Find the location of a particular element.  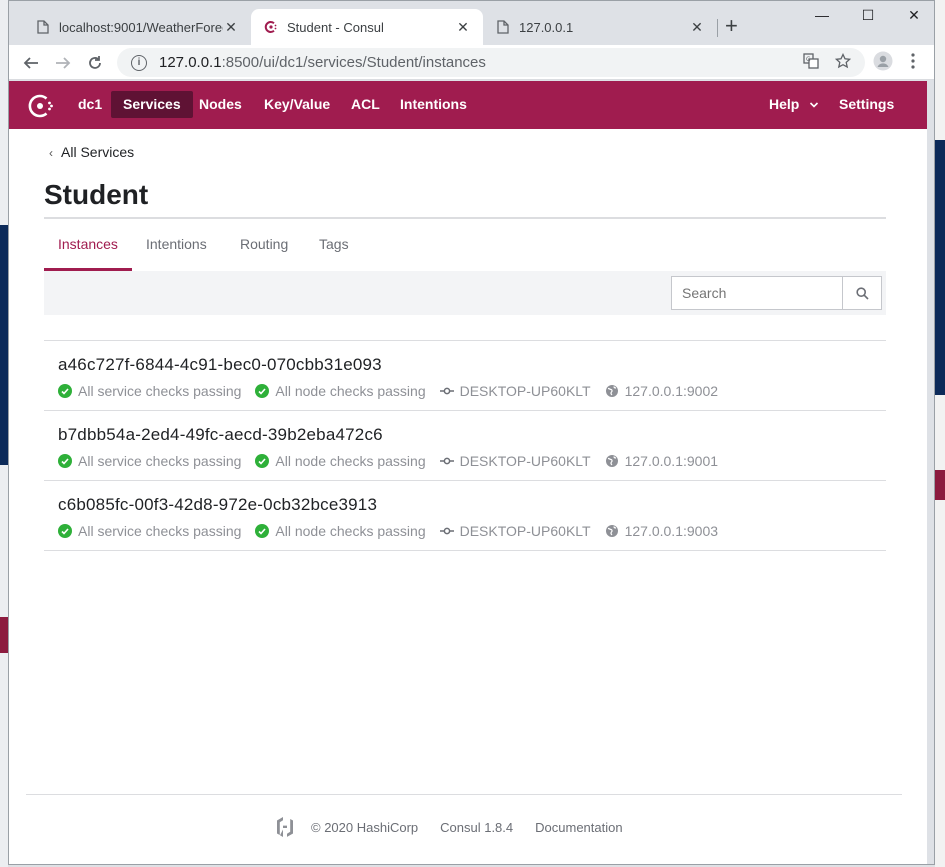

documentation-link: Documentation is located at coordinates (578, 827).